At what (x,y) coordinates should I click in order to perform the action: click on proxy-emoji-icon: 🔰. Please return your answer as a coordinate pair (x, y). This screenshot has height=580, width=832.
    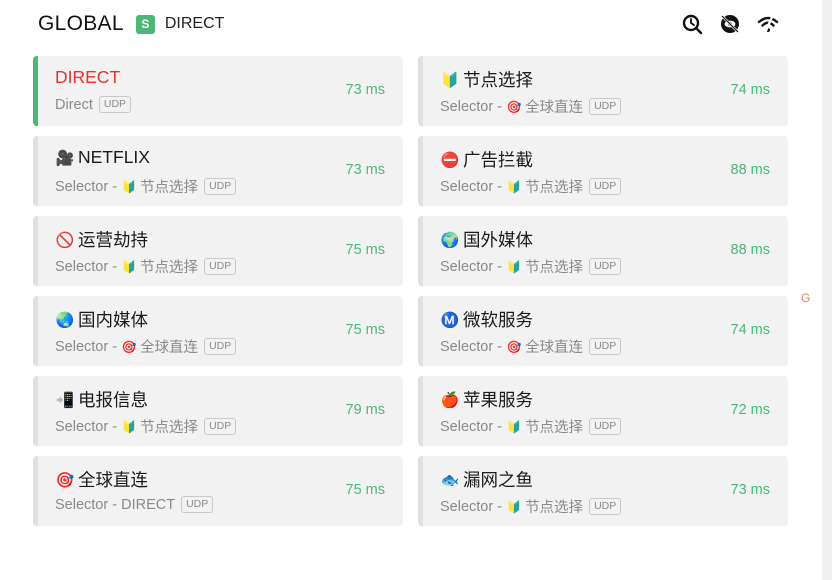
    Looking at the image, I should click on (450, 80).